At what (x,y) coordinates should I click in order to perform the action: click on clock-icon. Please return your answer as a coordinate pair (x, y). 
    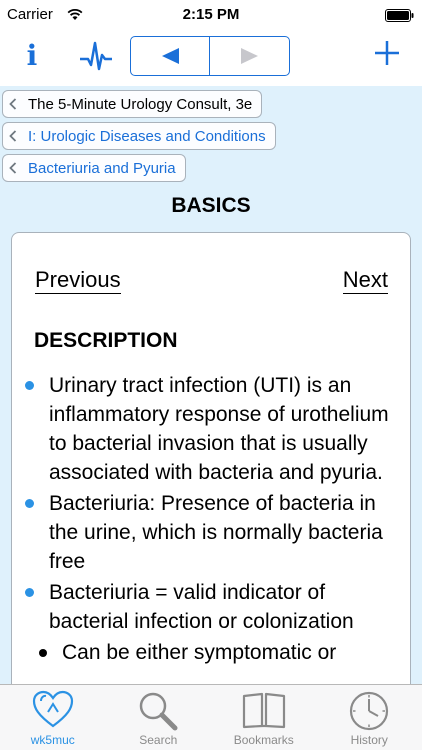
    Looking at the image, I should click on (369, 711).